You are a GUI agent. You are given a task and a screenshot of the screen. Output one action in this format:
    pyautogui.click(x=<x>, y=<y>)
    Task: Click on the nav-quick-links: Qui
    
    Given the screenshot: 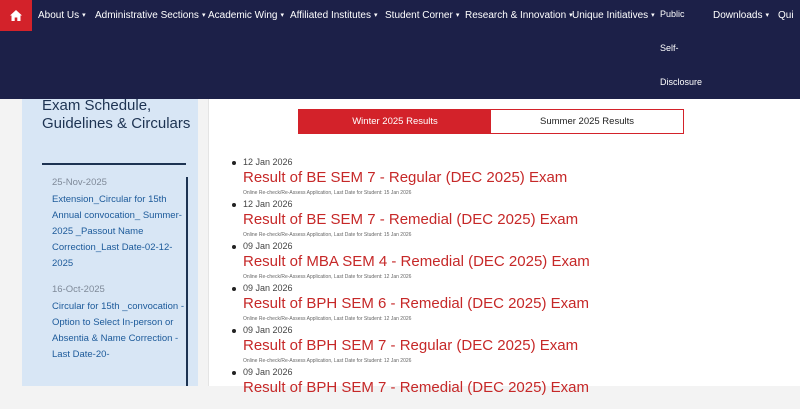 What is the action you would take?
    pyautogui.click(x=786, y=15)
    